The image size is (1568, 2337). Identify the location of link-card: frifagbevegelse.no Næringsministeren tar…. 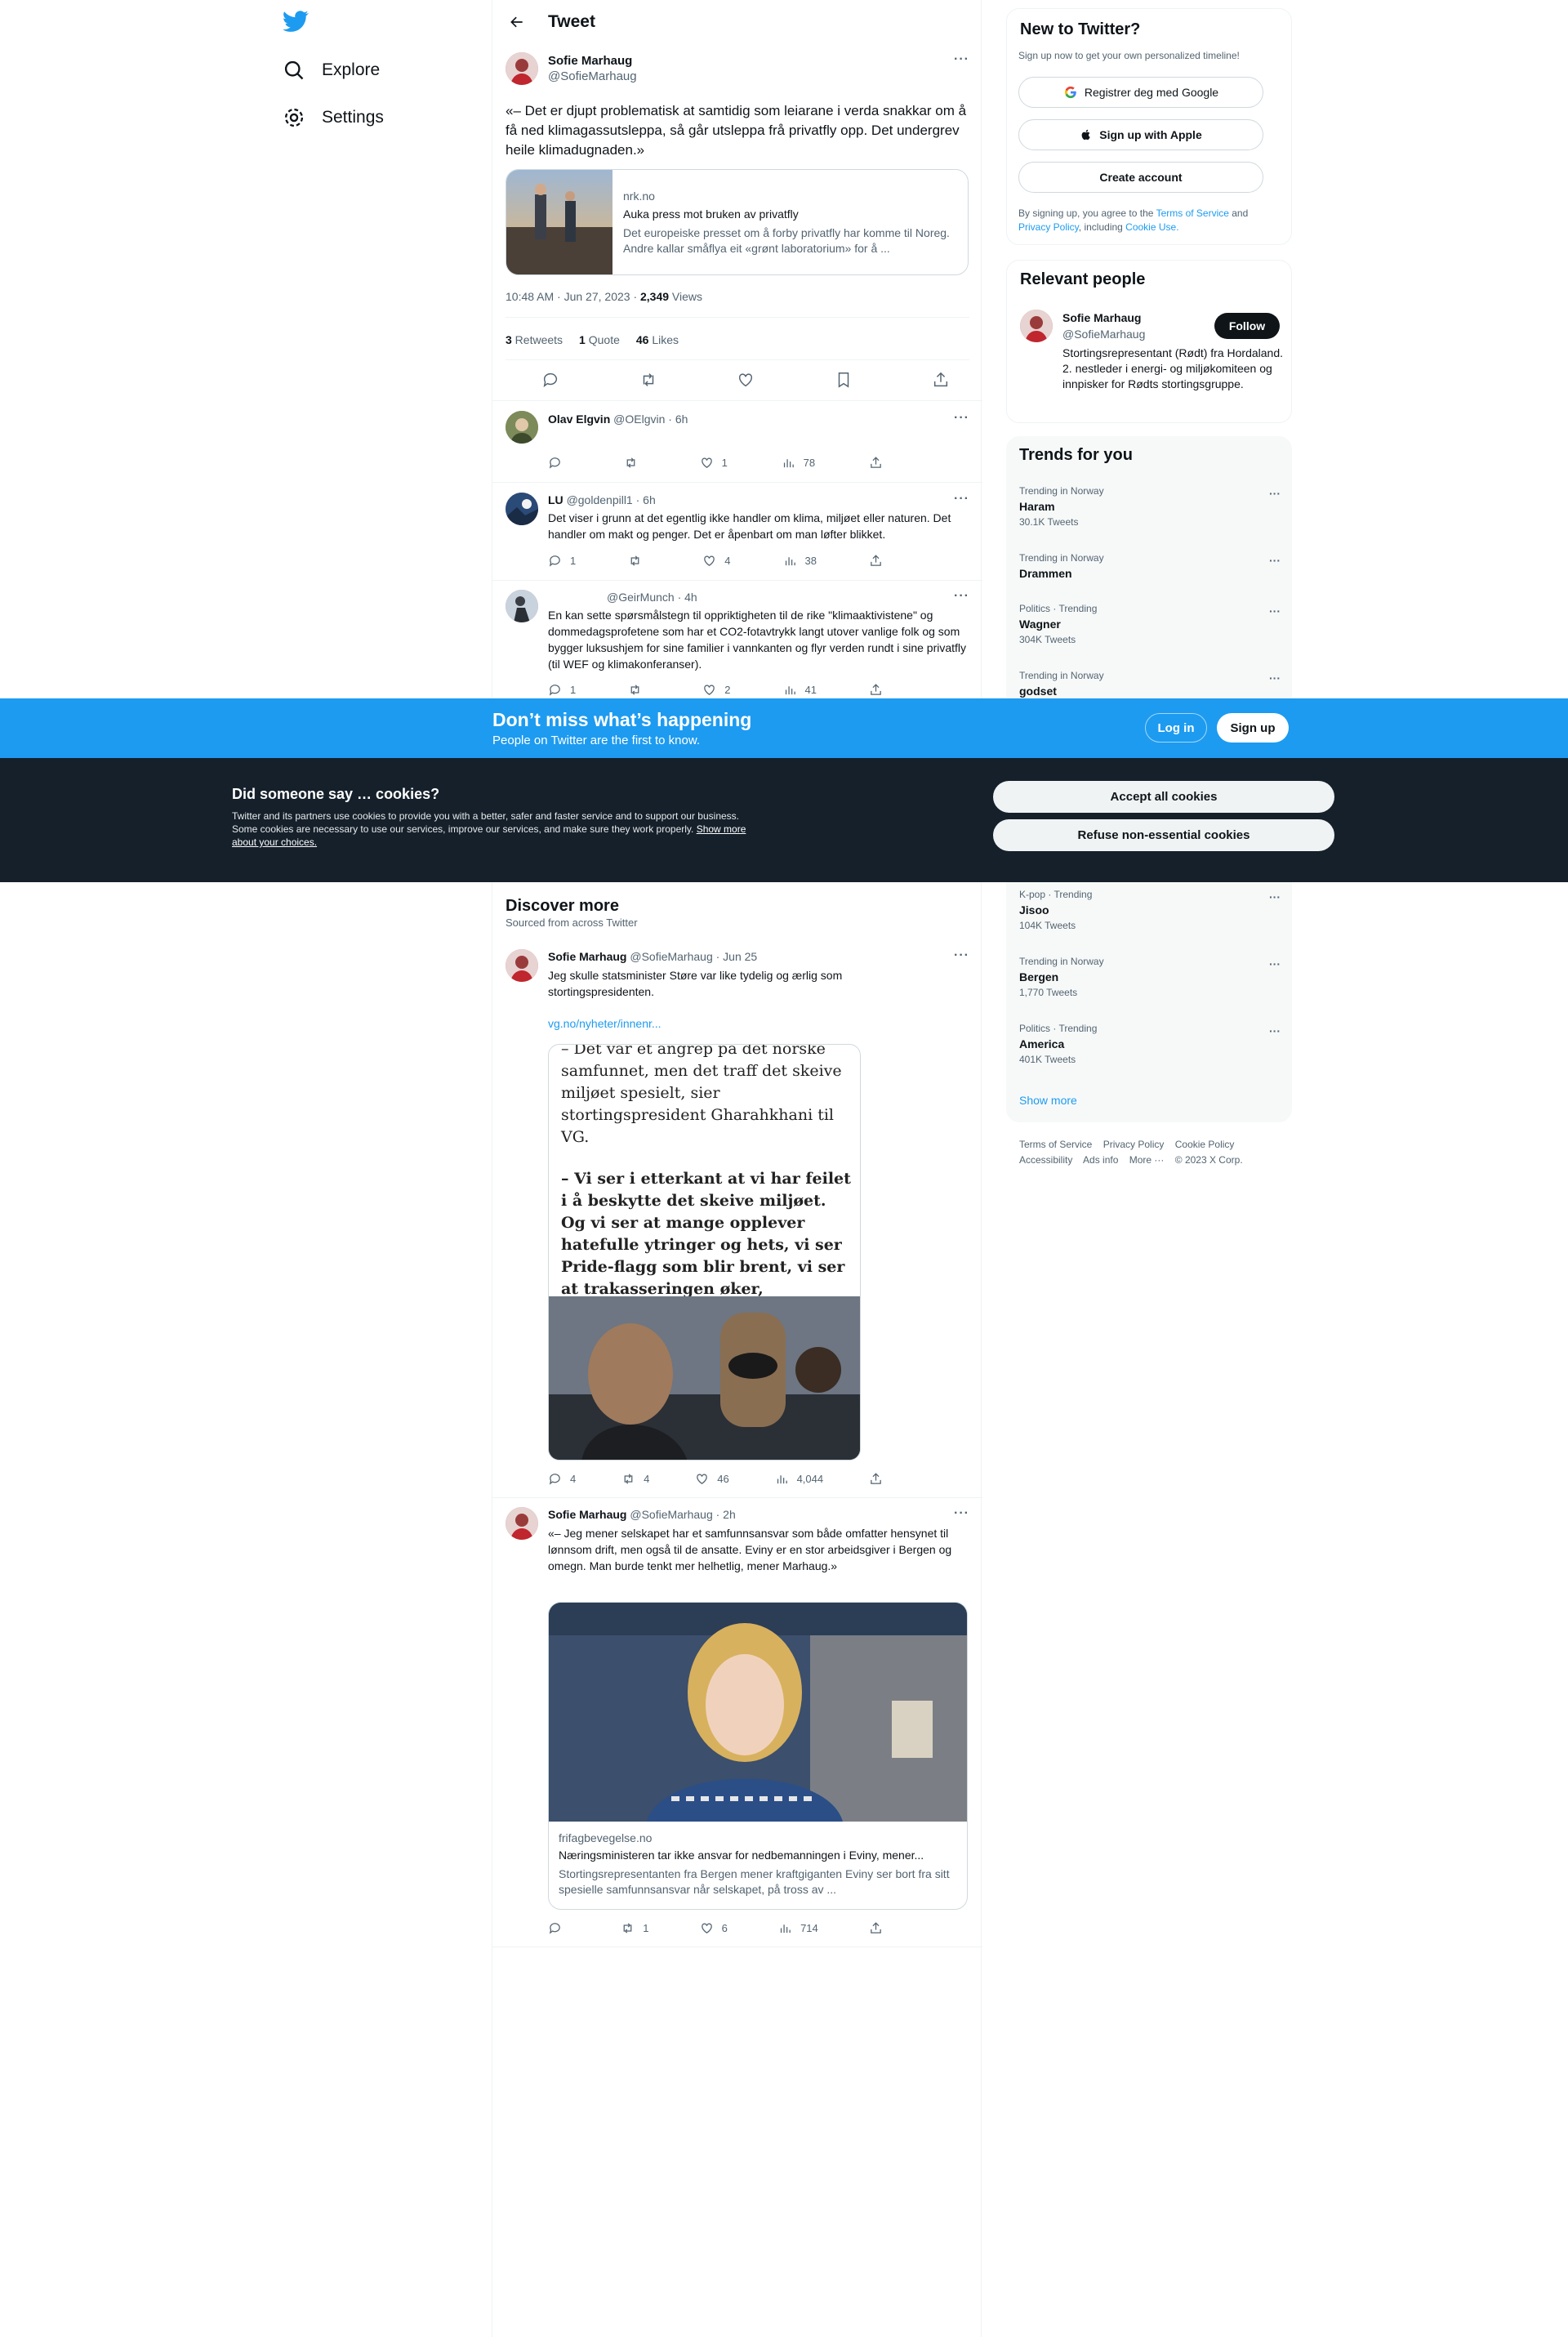
(758, 1756).